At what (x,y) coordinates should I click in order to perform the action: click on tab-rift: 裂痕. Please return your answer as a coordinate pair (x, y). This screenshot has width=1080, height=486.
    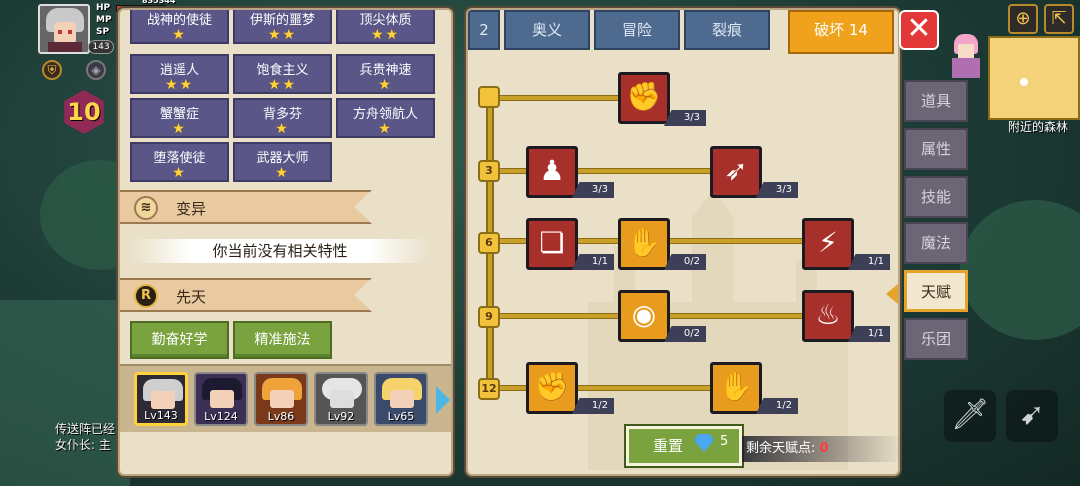
    Looking at the image, I should click on (727, 30).